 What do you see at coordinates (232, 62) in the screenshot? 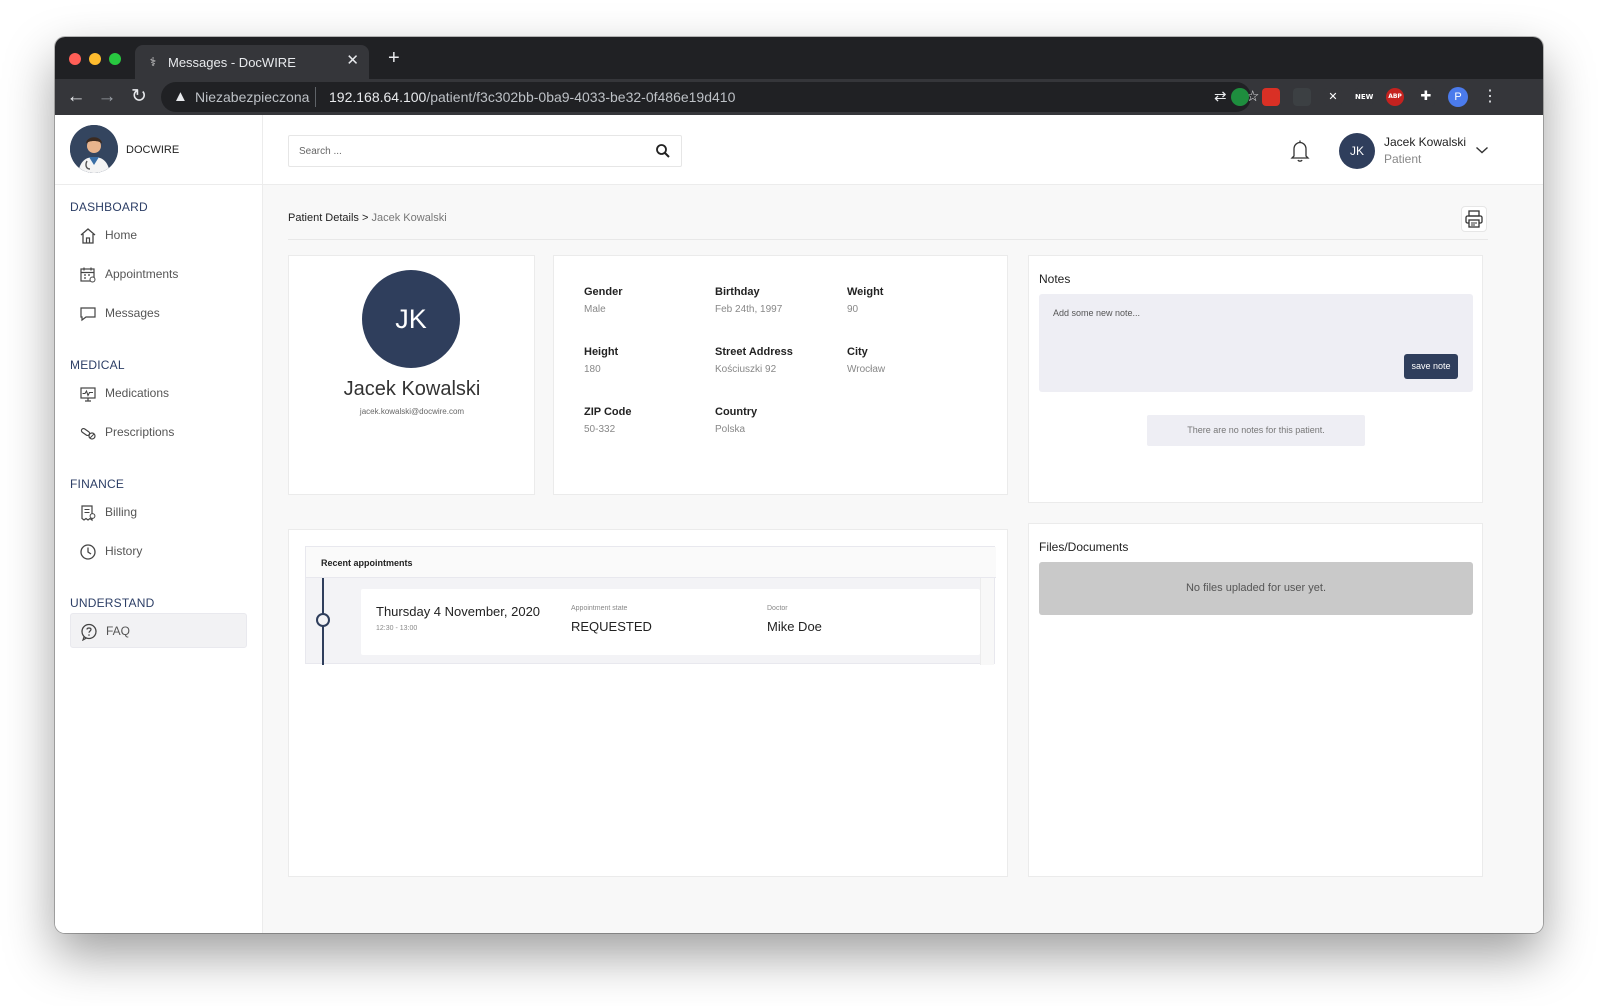
I see `tab-title: Messages - DocWIRE` at bounding box center [232, 62].